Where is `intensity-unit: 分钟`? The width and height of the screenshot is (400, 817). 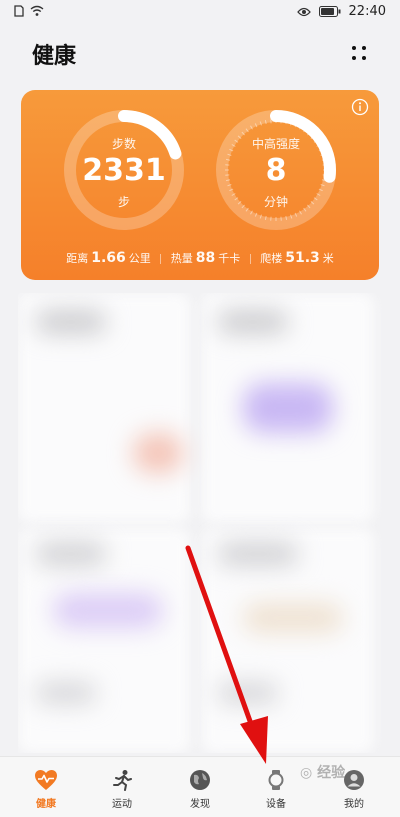
intensity-unit: 分钟 is located at coordinates (276, 201).